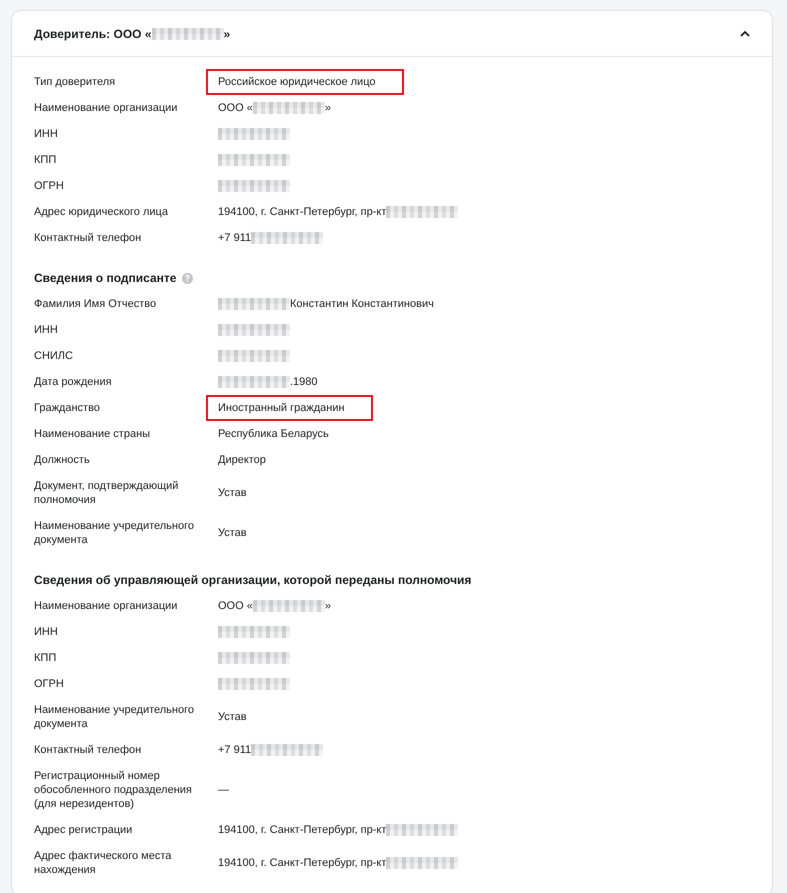 The height and width of the screenshot is (893, 787). Describe the element at coordinates (54, 356) in the screenshot. I see `field-label: СНИЛС` at that location.